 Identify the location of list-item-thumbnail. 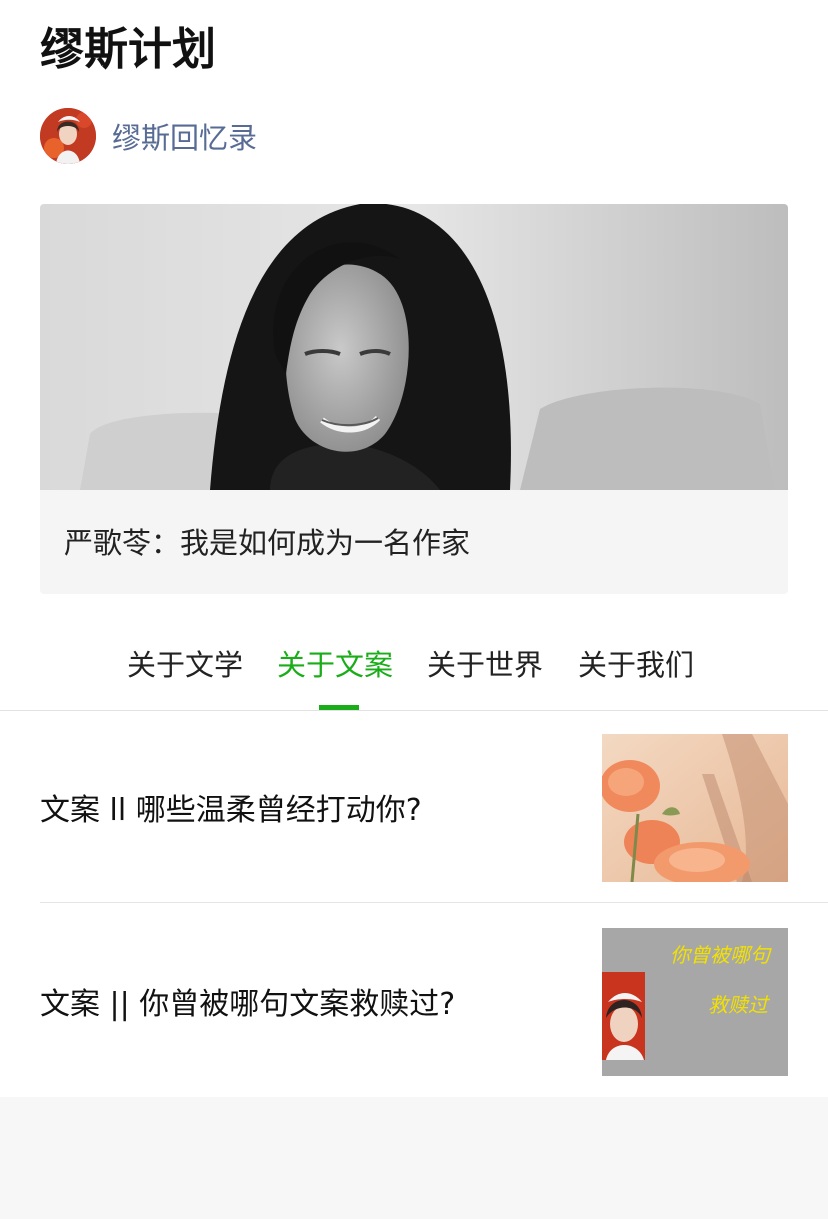
(695, 808).